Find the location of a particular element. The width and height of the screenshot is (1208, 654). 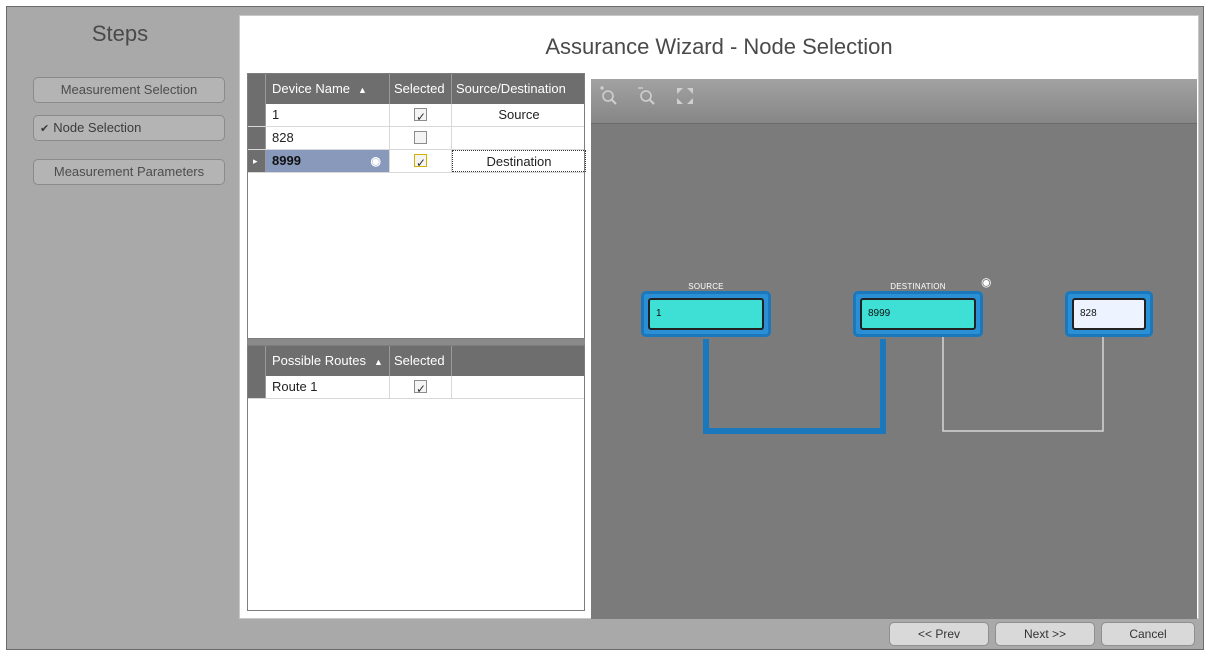

step-measurement-parameters: Measurement Parameters is located at coordinates (129, 172).